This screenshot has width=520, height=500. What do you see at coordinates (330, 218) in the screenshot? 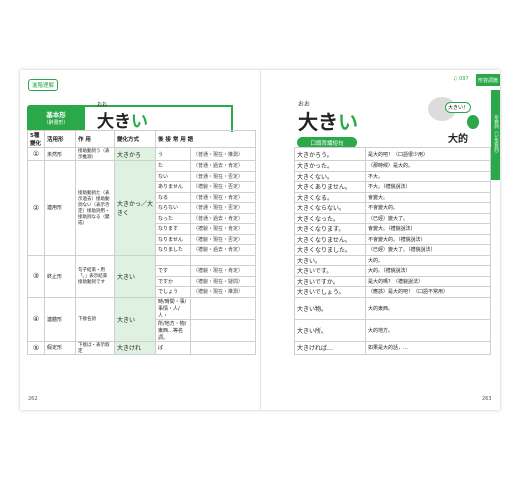
I see `example-sentence: 大きくなった。` at bounding box center [330, 218].